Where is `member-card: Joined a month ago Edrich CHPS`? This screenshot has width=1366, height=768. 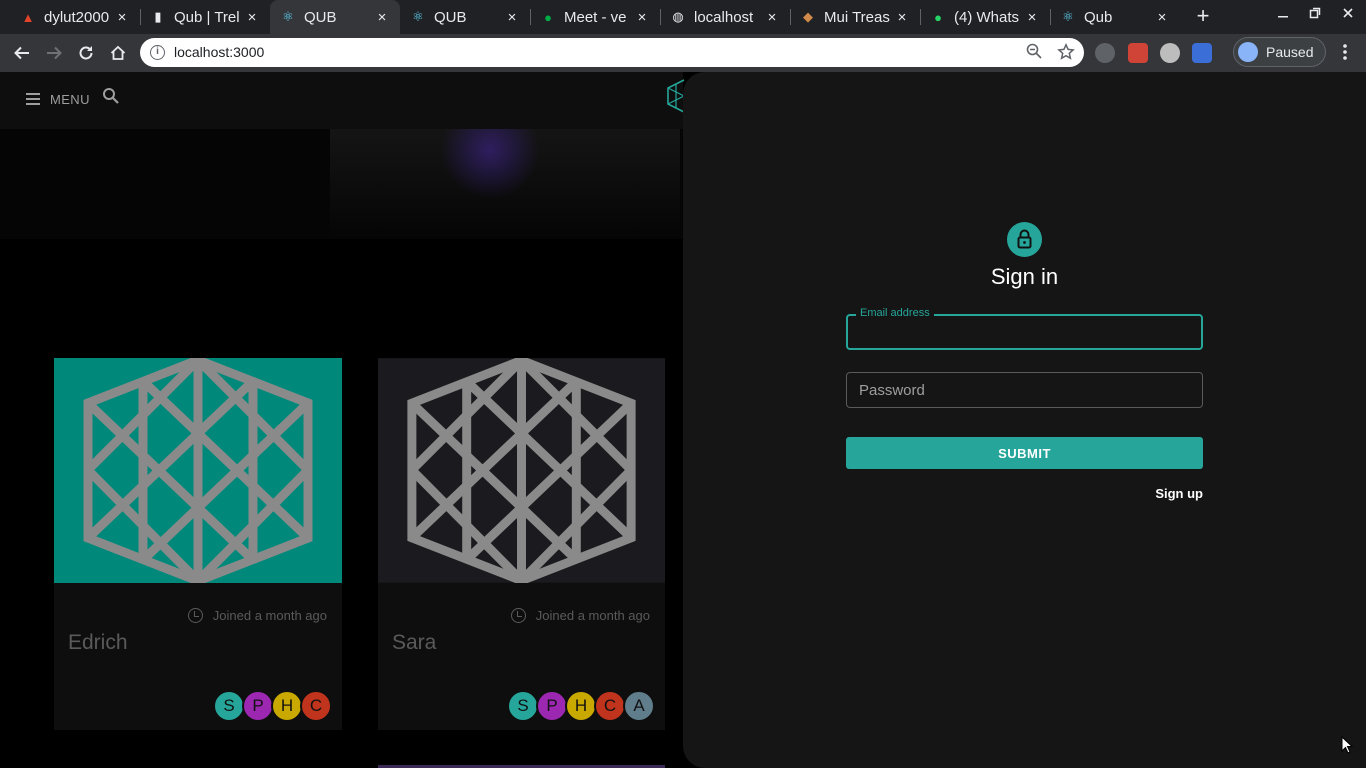
member-card: Joined a month ago Edrich CHPS is located at coordinates (198, 544).